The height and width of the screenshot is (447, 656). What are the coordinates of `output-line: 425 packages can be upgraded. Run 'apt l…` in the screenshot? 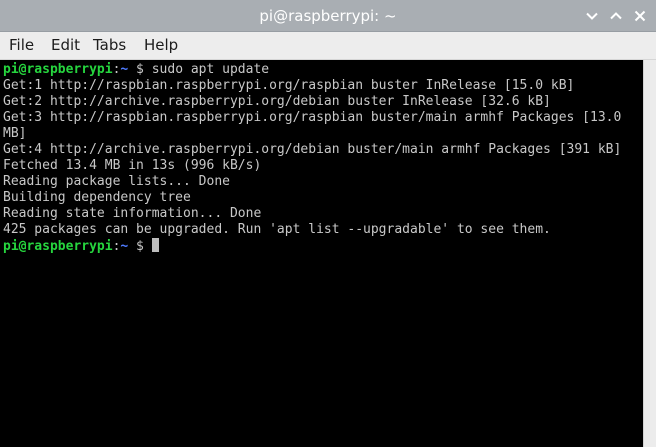 It's located at (277, 229).